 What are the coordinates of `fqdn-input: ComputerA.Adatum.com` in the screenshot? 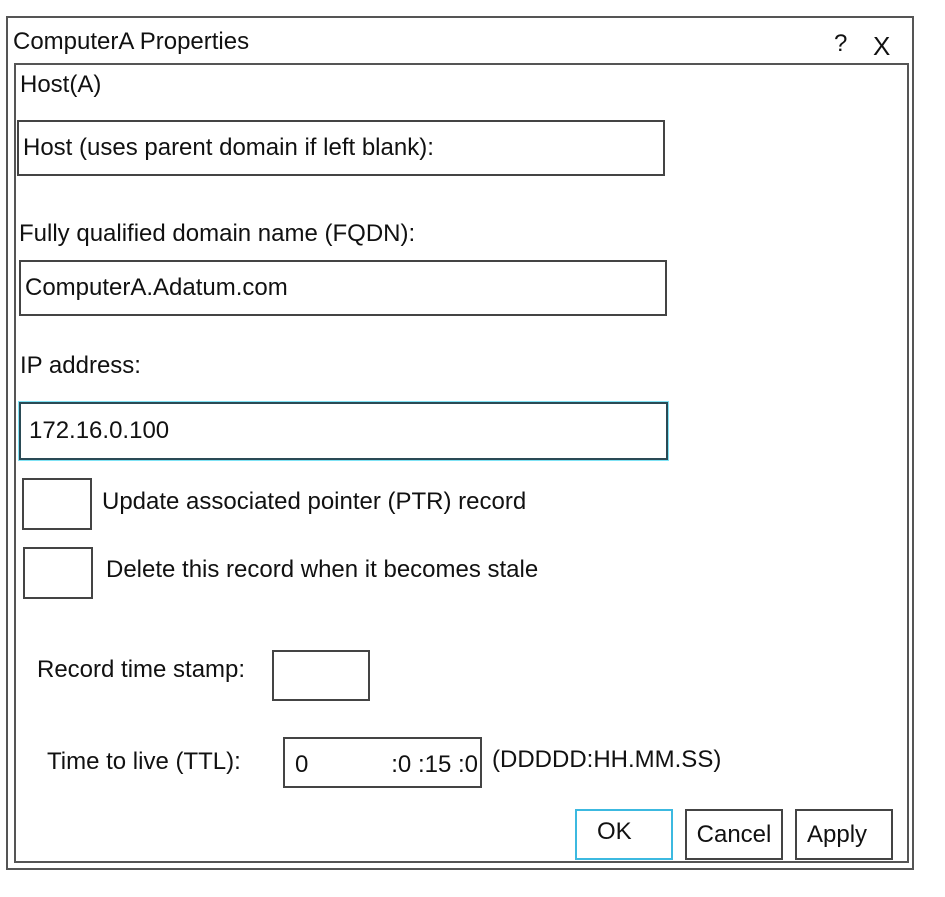 It's located at (343, 288).